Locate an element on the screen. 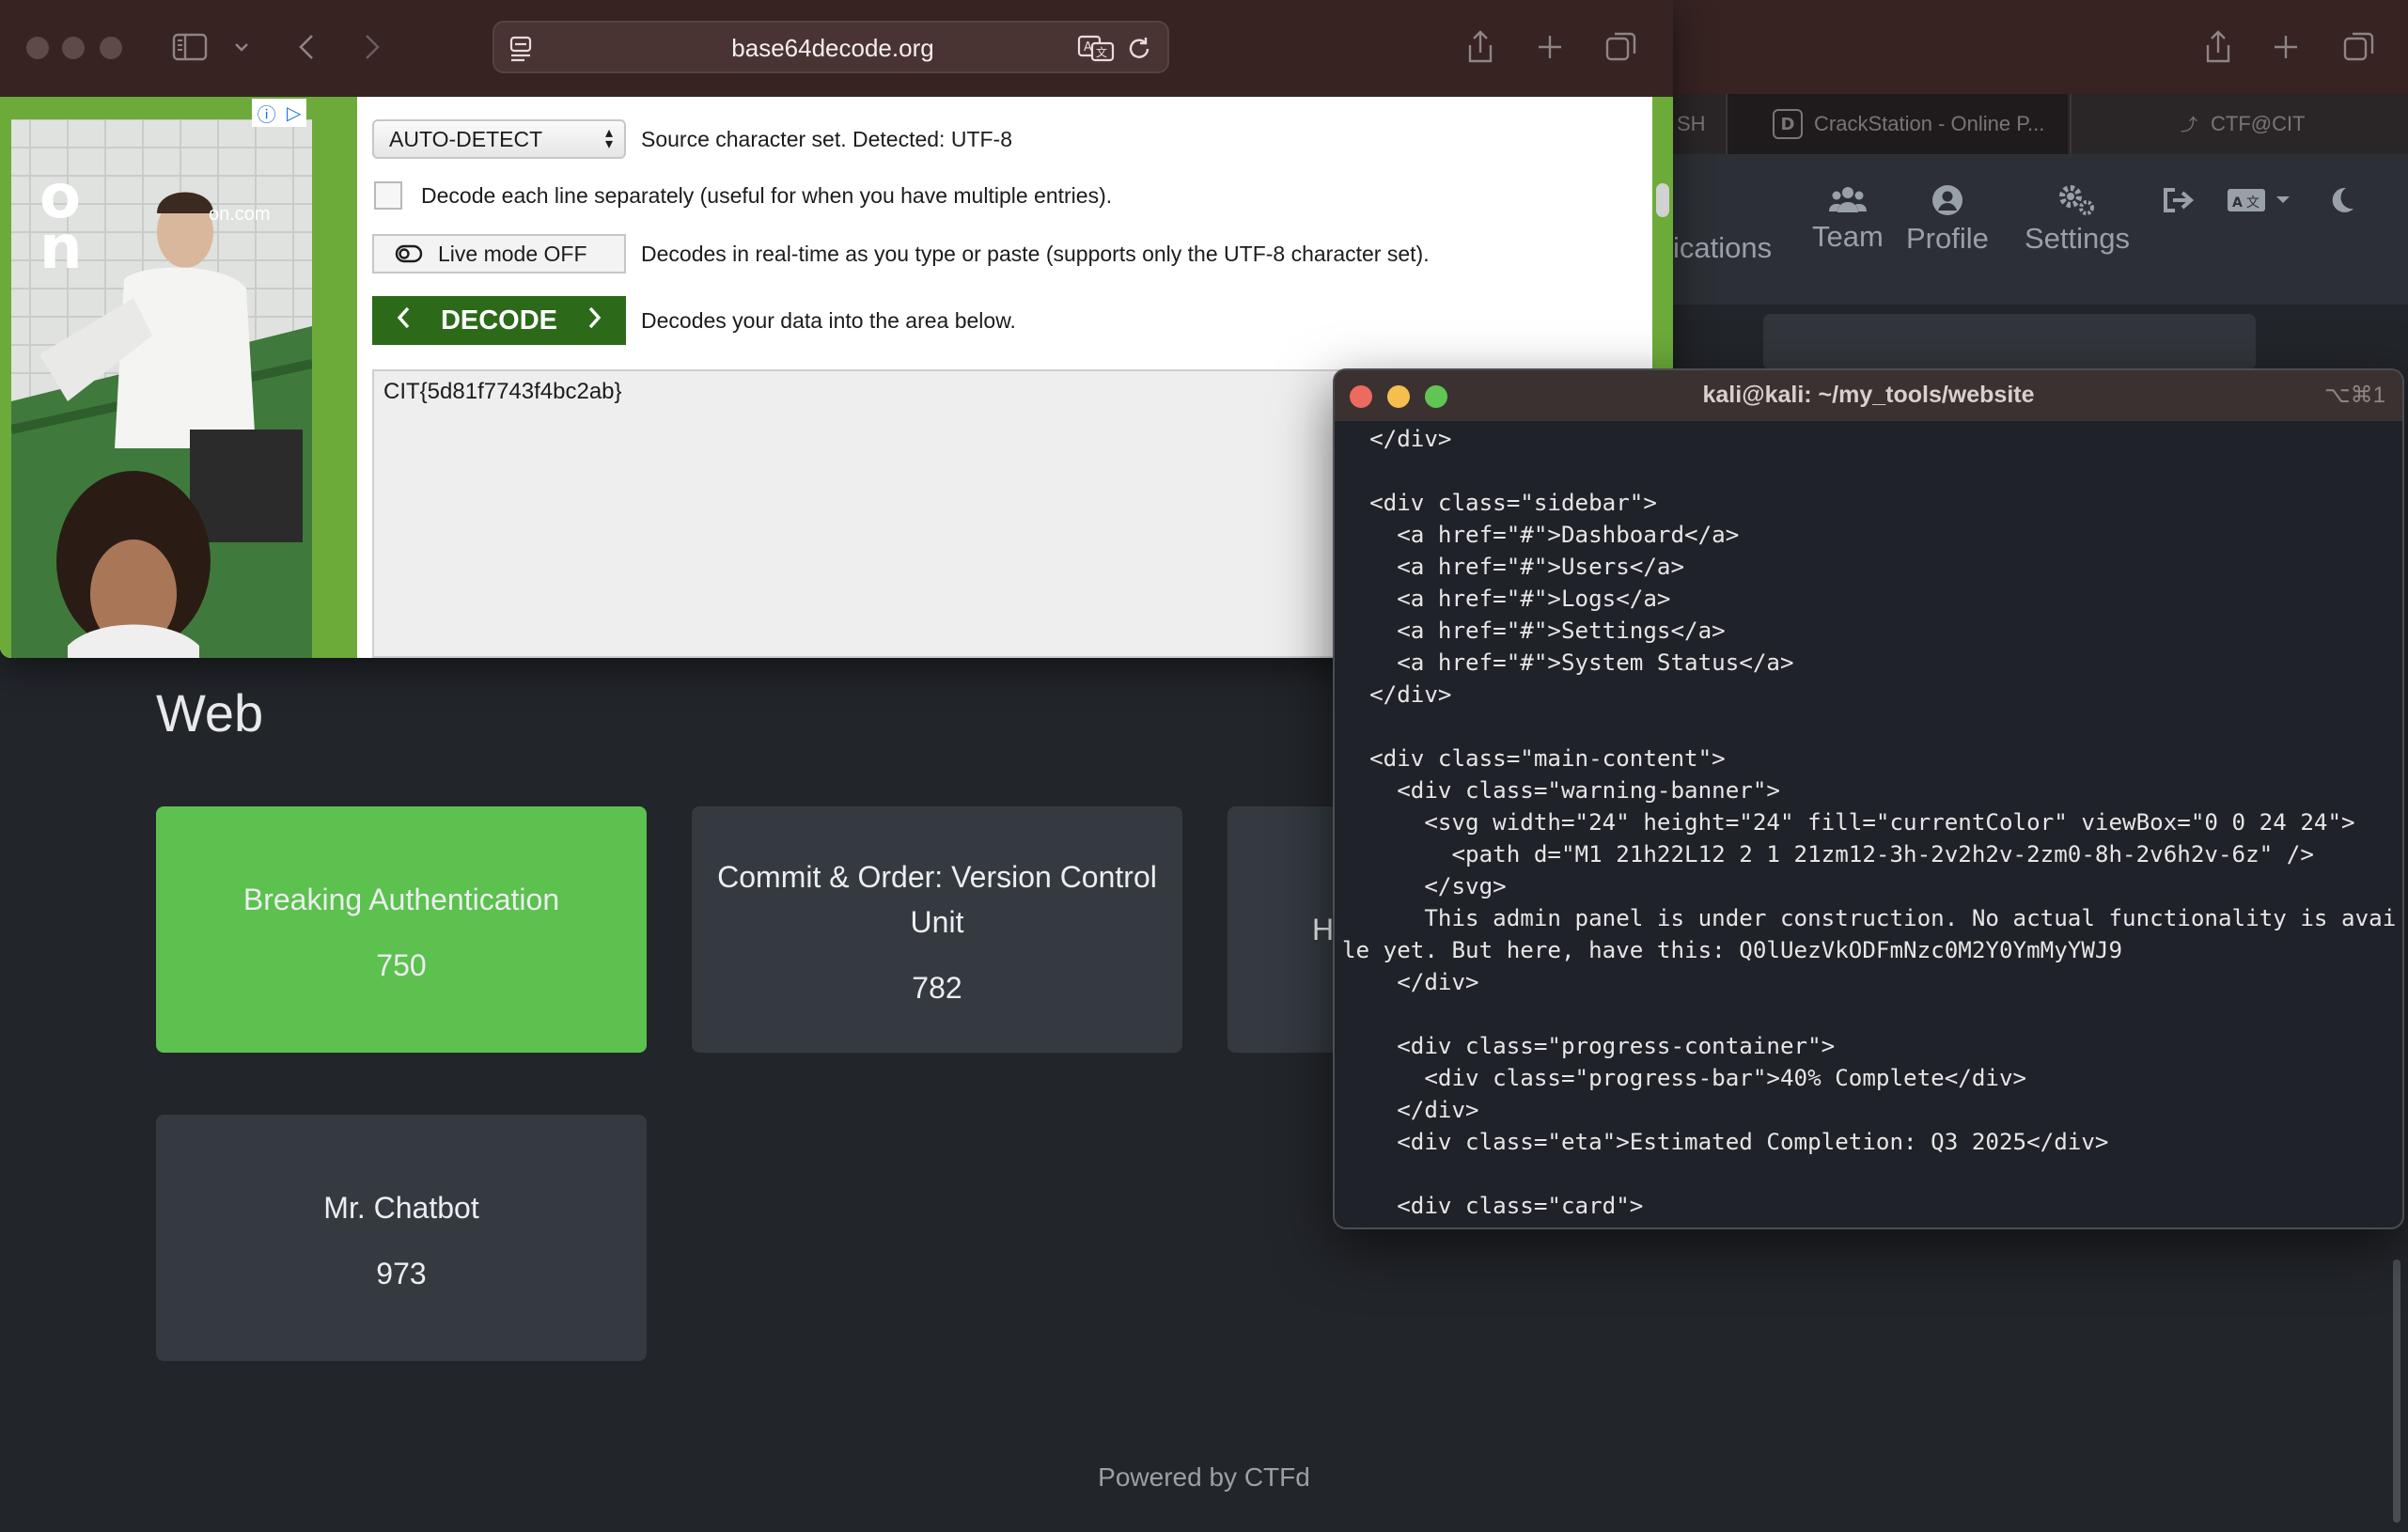 The height and width of the screenshot is (1532, 2408). address-bar: base64decode.org A文 is located at coordinates (831, 47).